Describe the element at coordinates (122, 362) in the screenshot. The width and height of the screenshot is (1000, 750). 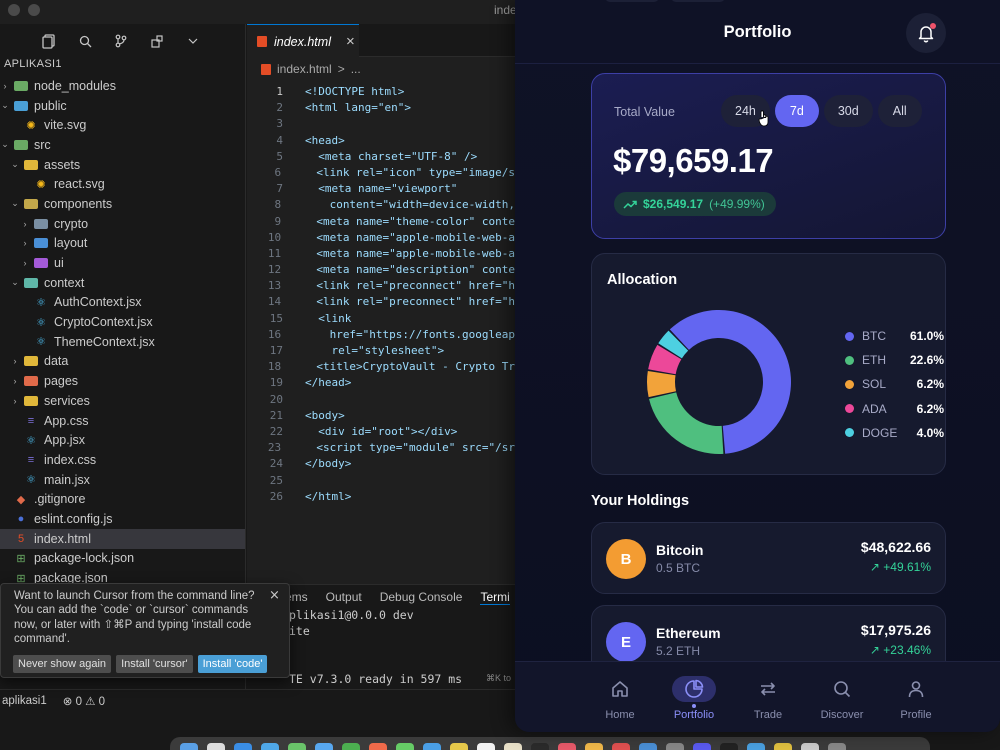
I see `tree-folder: › data` at that location.